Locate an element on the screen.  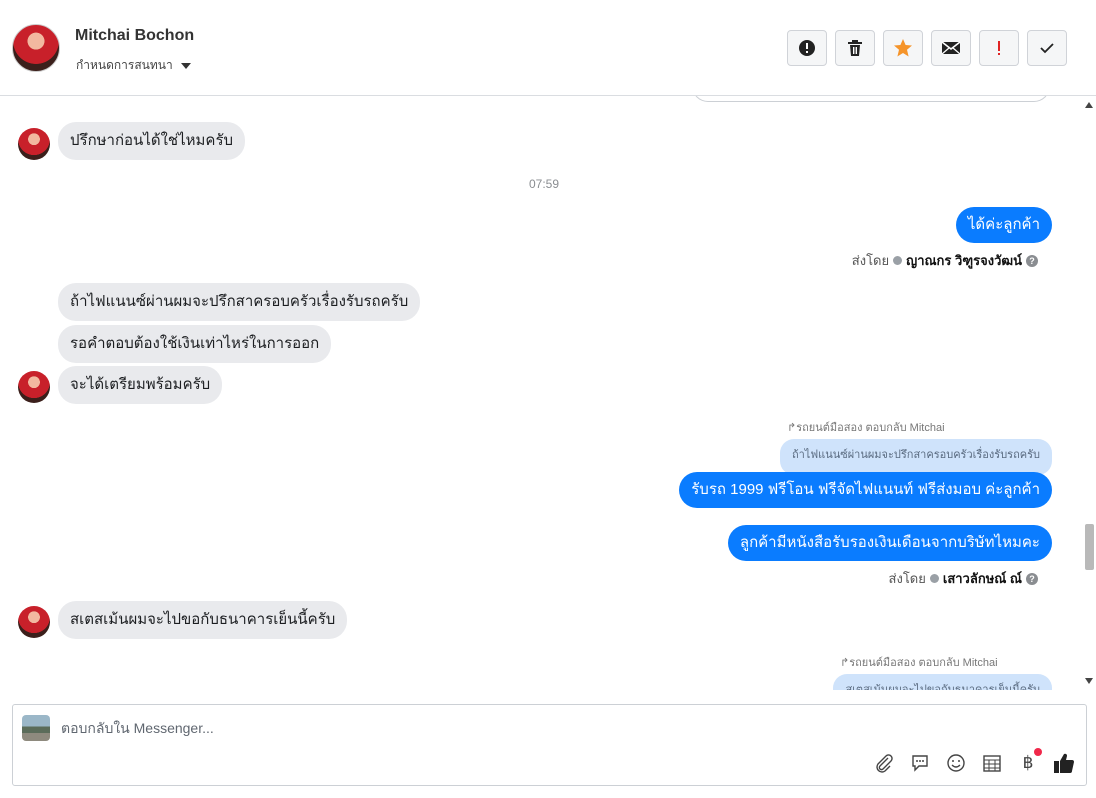
exclamation-icon is located at coordinates (999, 48).